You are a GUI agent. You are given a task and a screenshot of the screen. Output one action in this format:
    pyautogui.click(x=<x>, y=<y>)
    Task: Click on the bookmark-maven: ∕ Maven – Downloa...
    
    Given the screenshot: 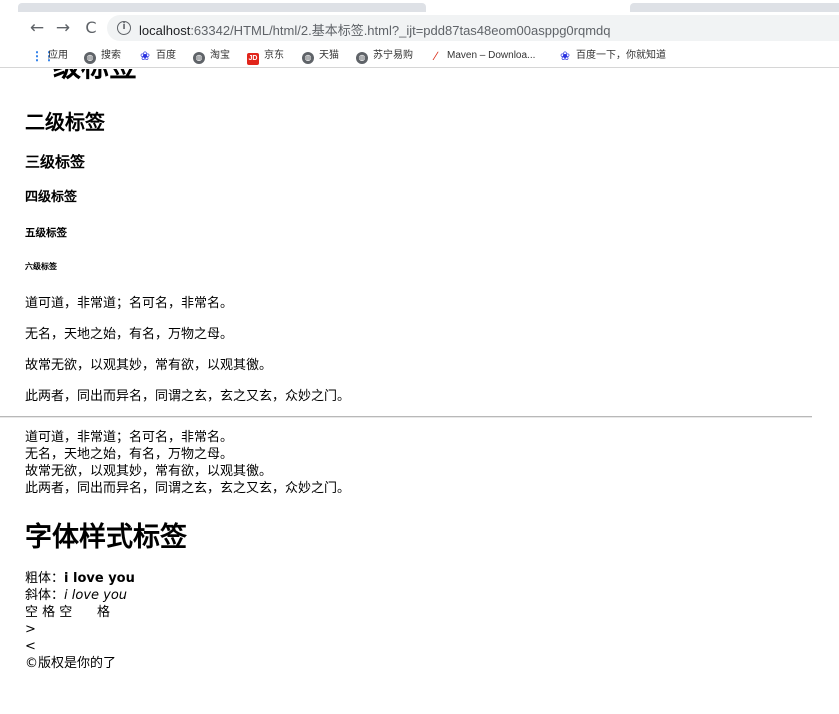 What is the action you would take?
    pyautogui.click(x=482, y=56)
    